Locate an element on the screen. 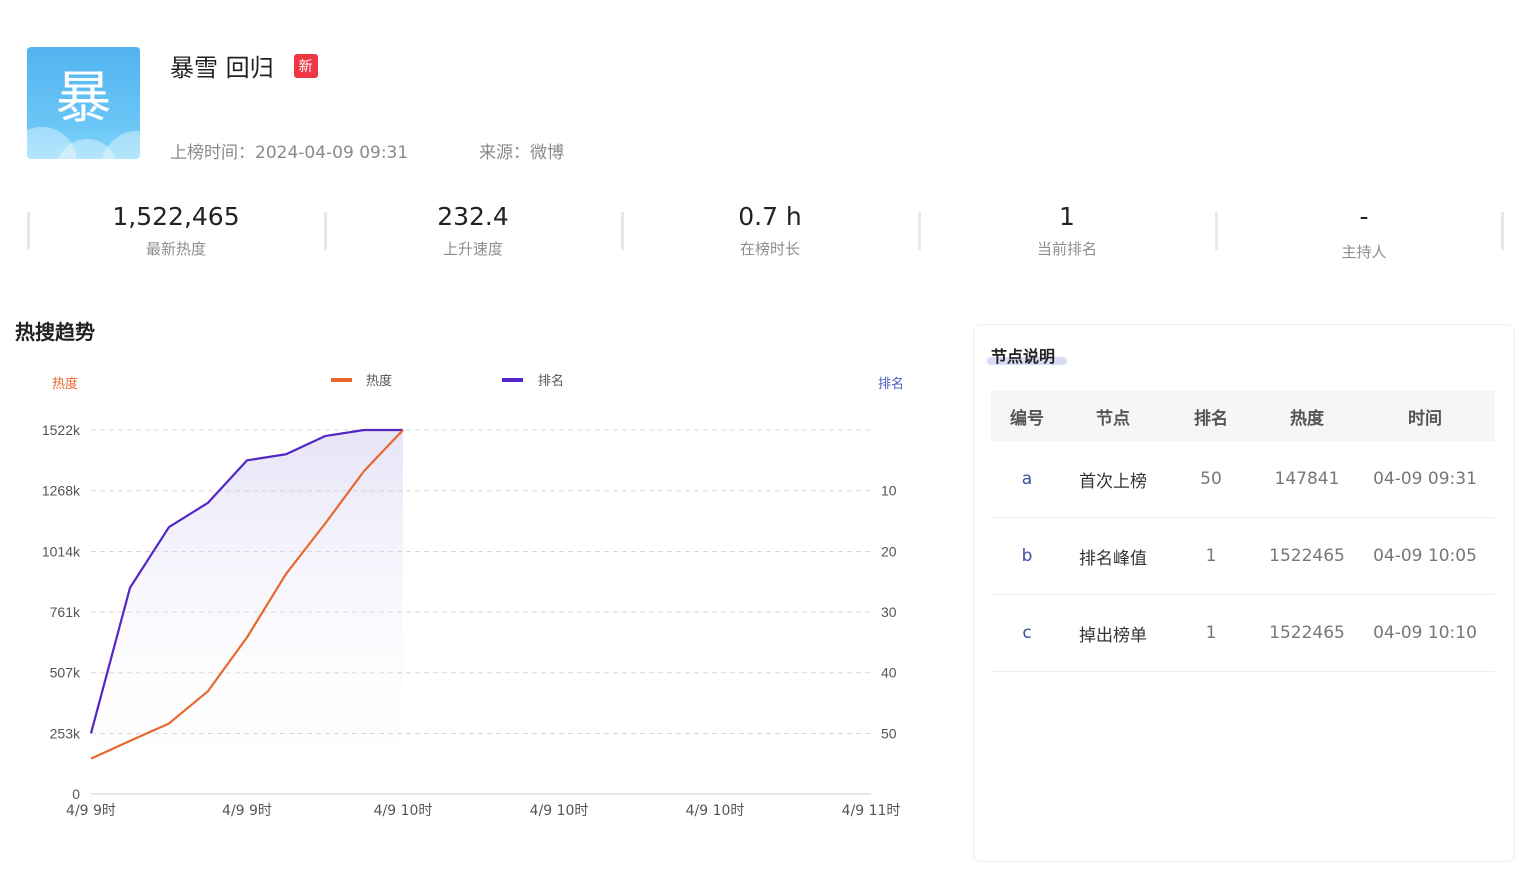  node-id: c is located at coordinates (1027, 633).